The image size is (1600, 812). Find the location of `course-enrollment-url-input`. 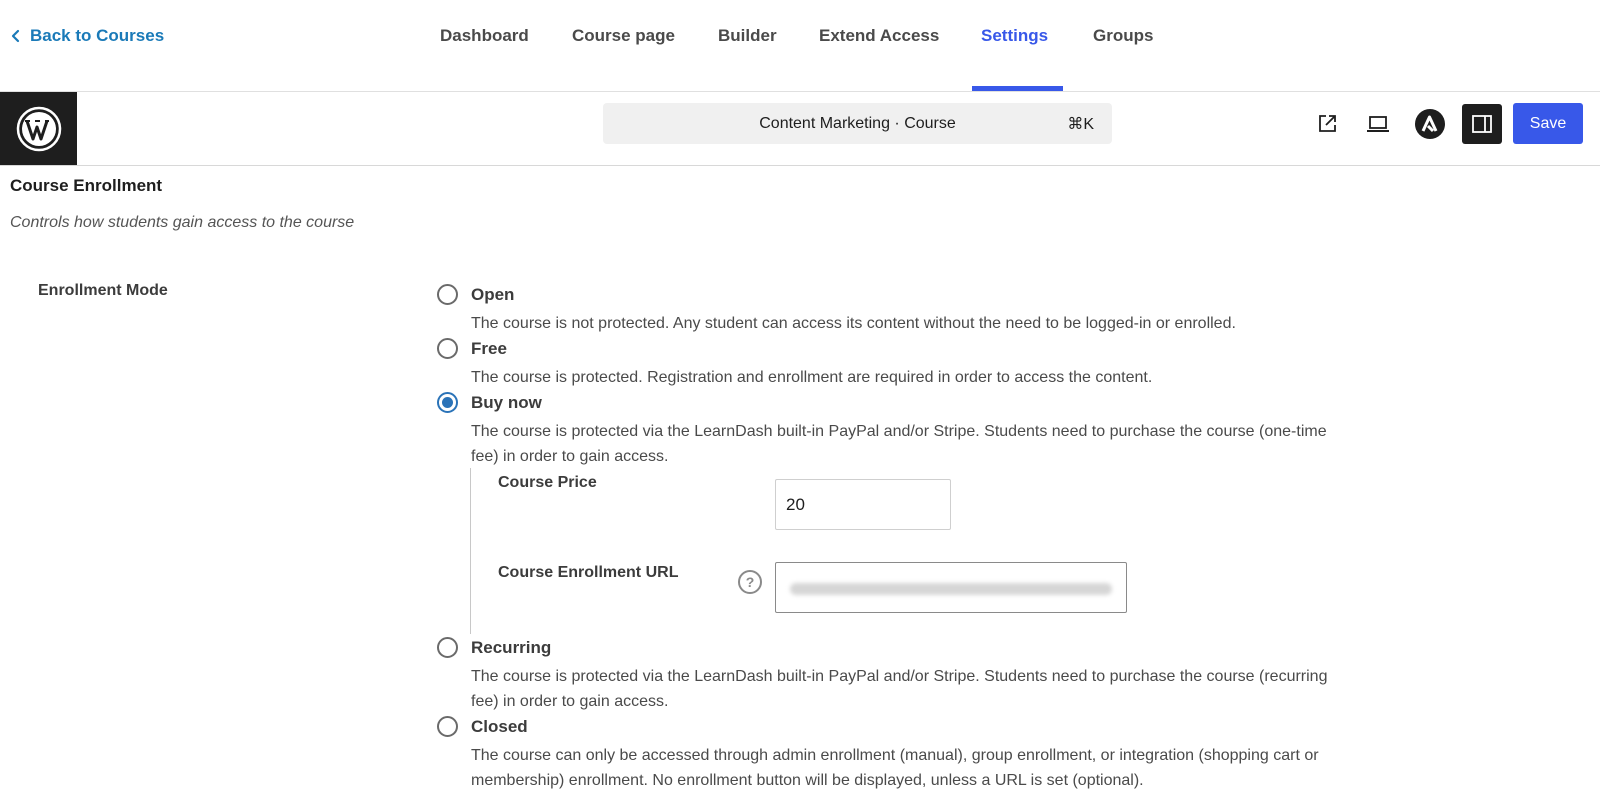

course-enrollment-url-input is located at coordinates (951, 587).